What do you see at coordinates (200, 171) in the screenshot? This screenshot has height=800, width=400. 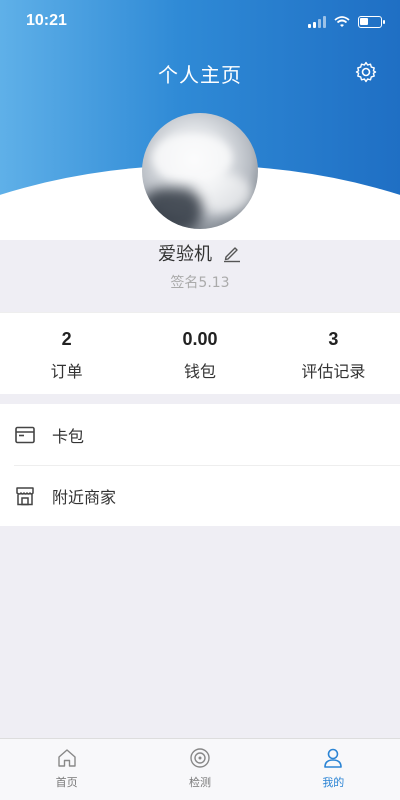 I see `avatar` at bounding box center [200, 171].